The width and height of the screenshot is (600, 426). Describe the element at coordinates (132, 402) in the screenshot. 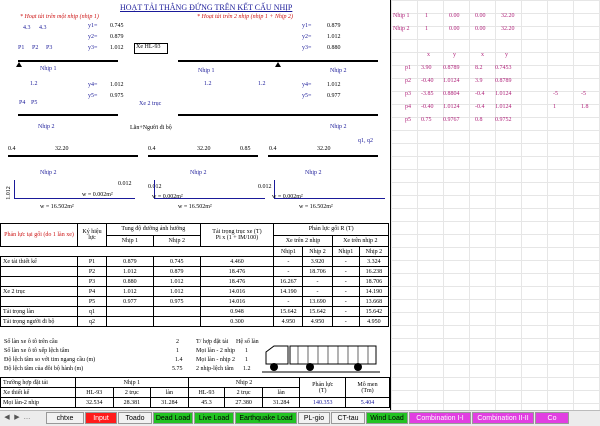

I see `b-v2: 28.381` at that location.